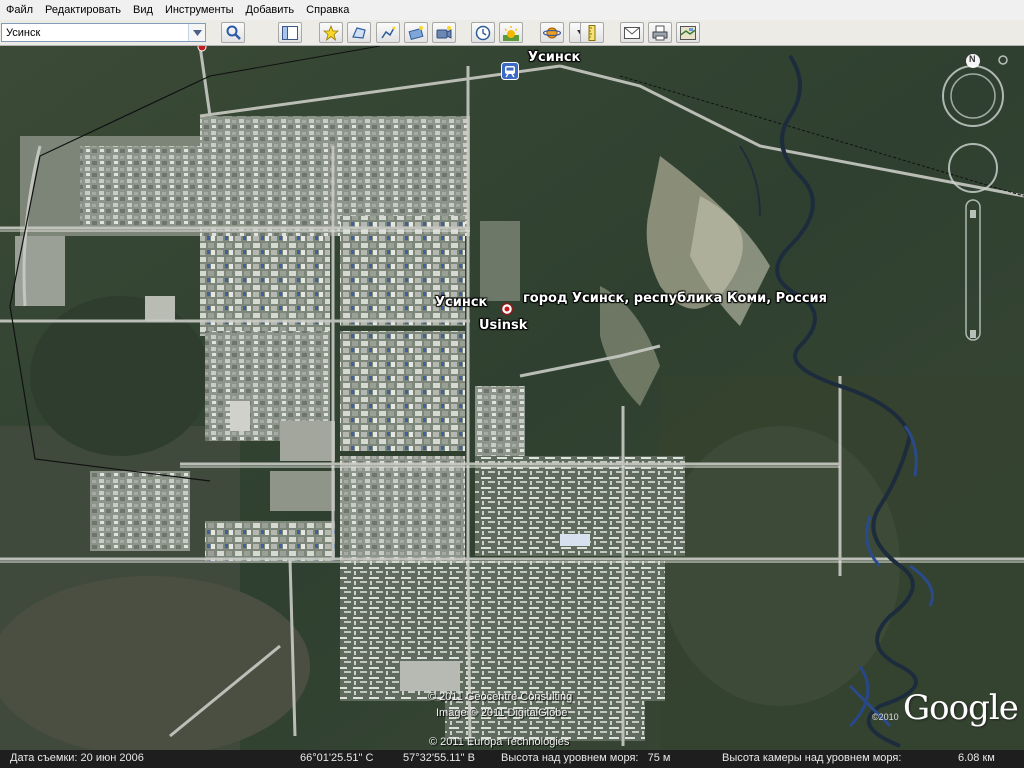 Image resolution: width=1024 pixels, height=768 pixels. I want to click on menu-file: Файл, so click(19, 10).